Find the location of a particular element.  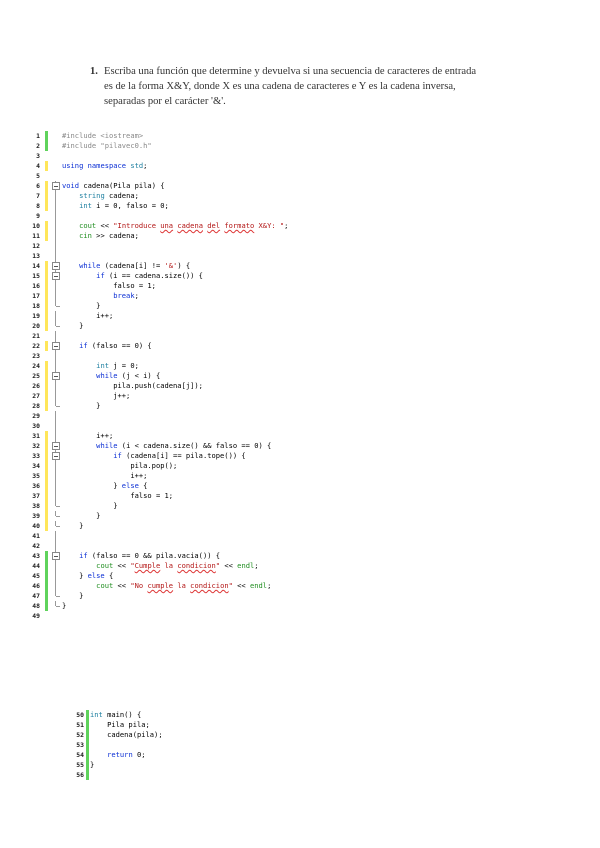

code-text: void cadena(Pila pila) { is located at coordinates (113, 185).